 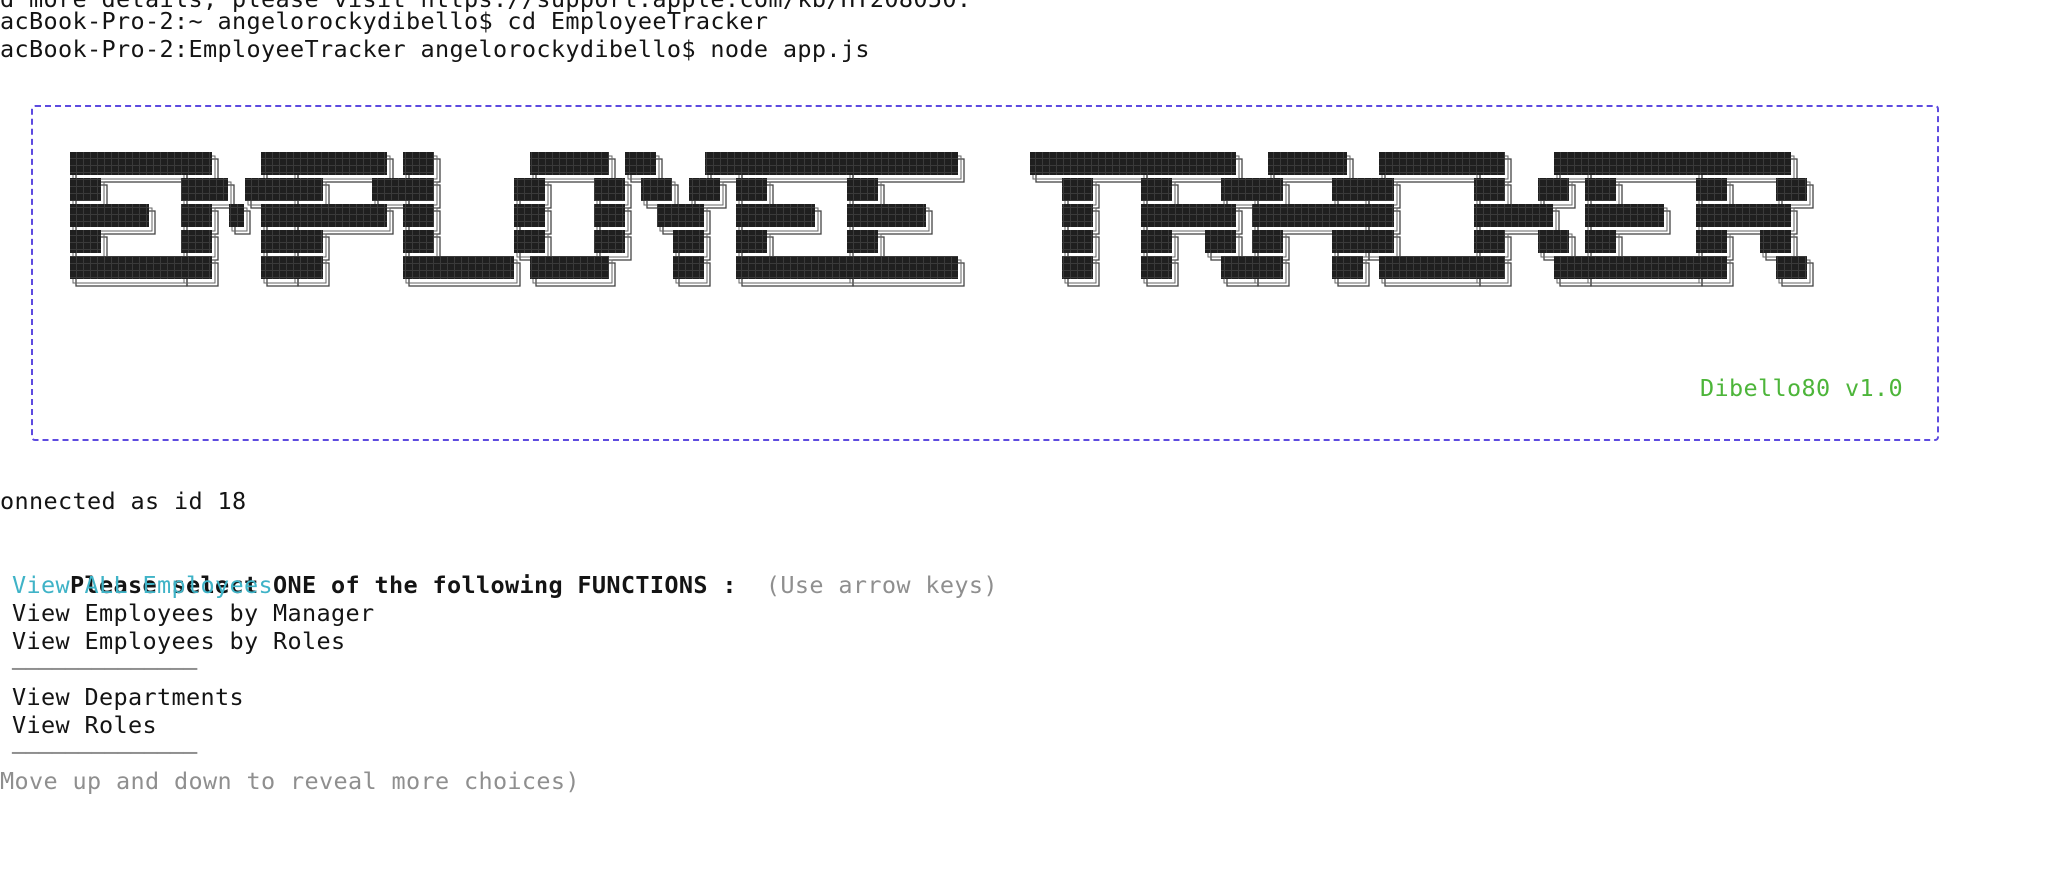 What do you see at coordinates (462, 219) in the screenshot?
I see `banner-letter-l` at bounding box center [462, 219].